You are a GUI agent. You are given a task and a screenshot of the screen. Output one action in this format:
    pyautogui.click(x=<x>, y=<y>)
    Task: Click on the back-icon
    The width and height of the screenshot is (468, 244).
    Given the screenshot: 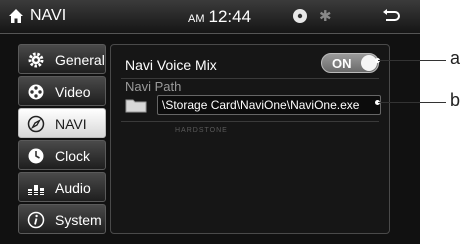 What is the action you would take?
    pyautogui.click(x=391, y=16)
    